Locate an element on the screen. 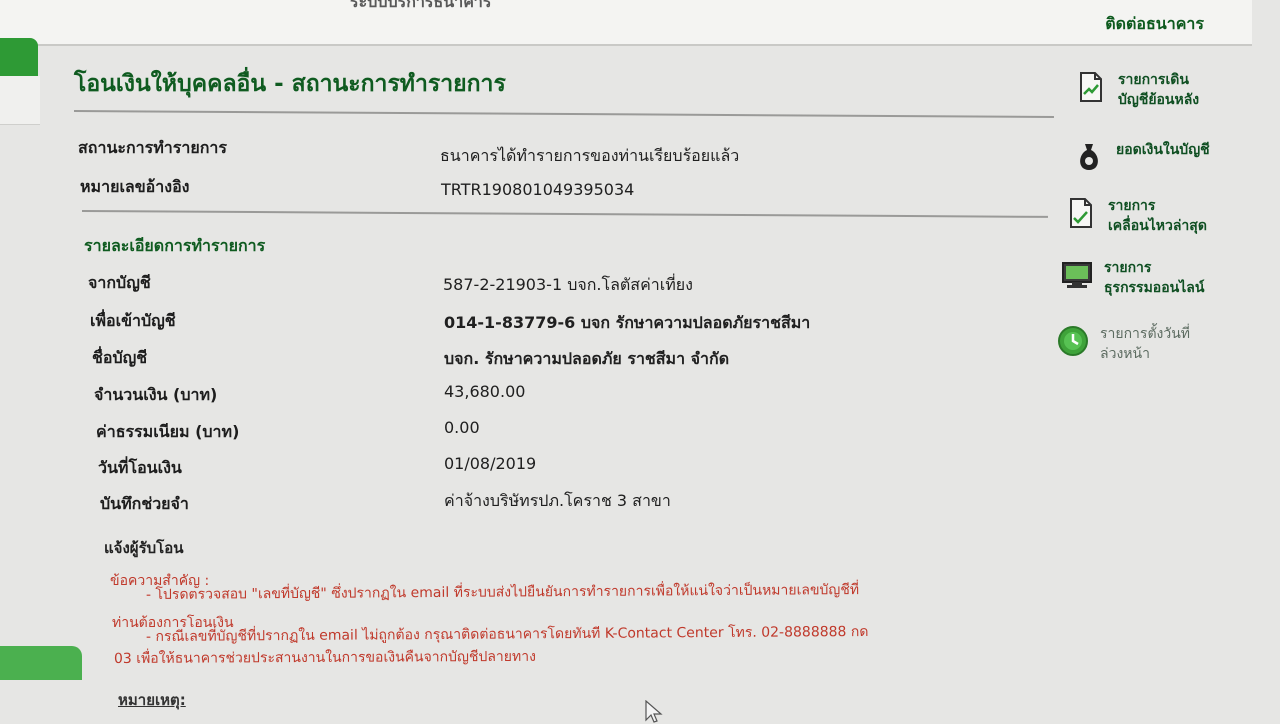 This screenshot has height=724, width=1280. computer-icon is located at coordinates (1077, 275).